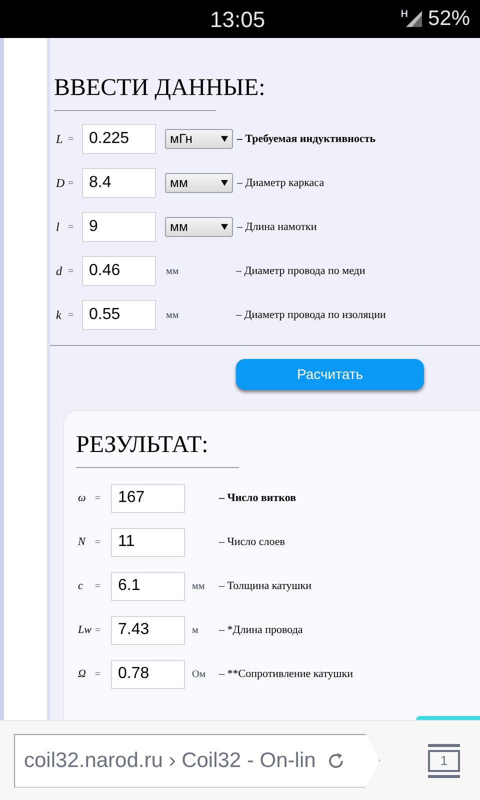  Describe the element at coordinates (148, 542) in the screenshot. I see `result-field: 11` at that location.